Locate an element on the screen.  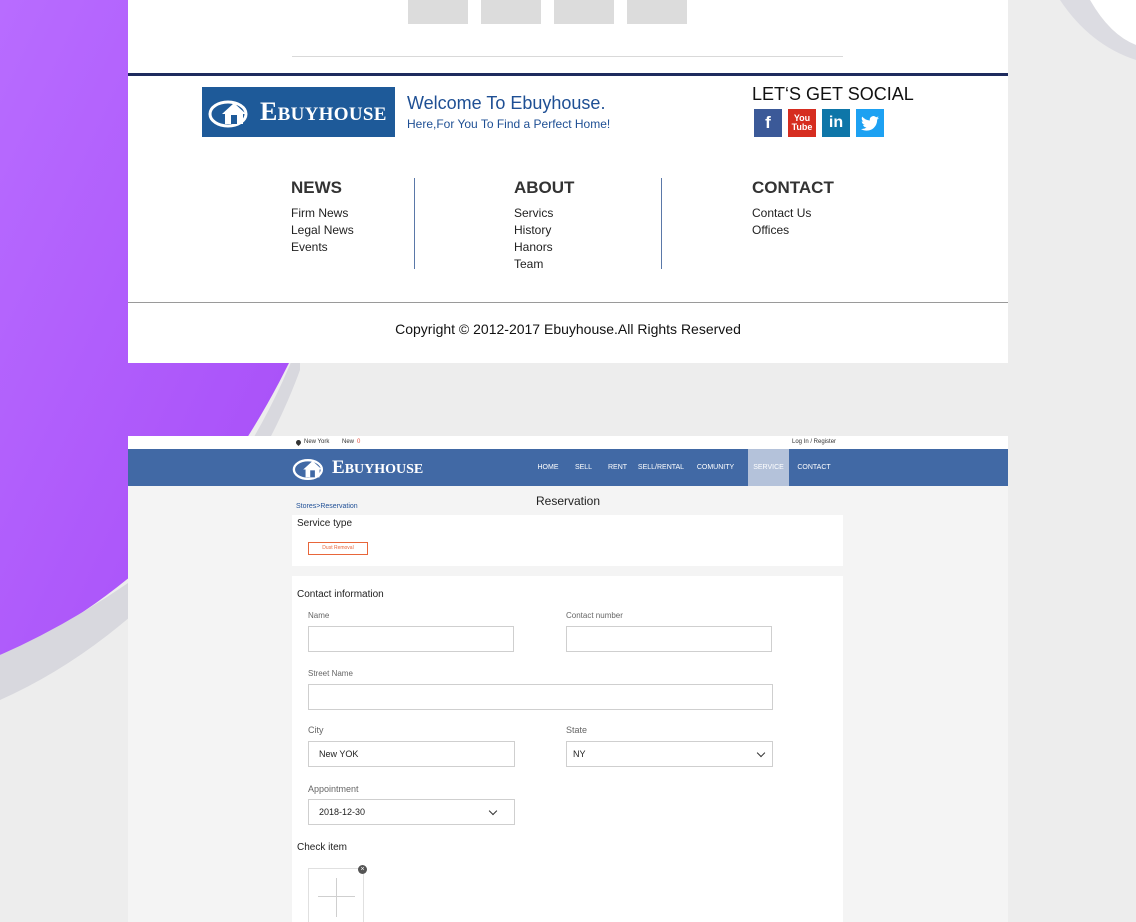
contact-number-input is located at coordinates (669, 639).